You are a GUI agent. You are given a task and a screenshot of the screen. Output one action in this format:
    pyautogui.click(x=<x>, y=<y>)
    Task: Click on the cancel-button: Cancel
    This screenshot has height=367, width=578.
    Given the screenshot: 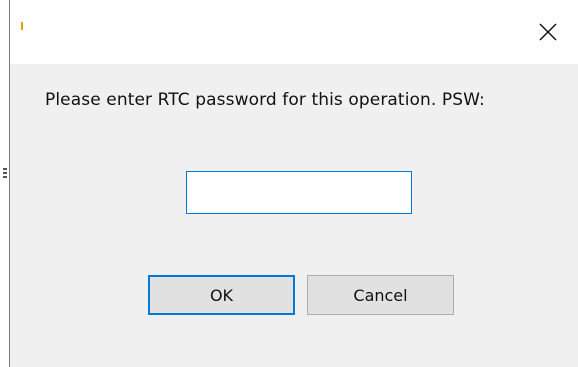 What is the action you would take?
    pyautogui.click(x=380, y=295)
    